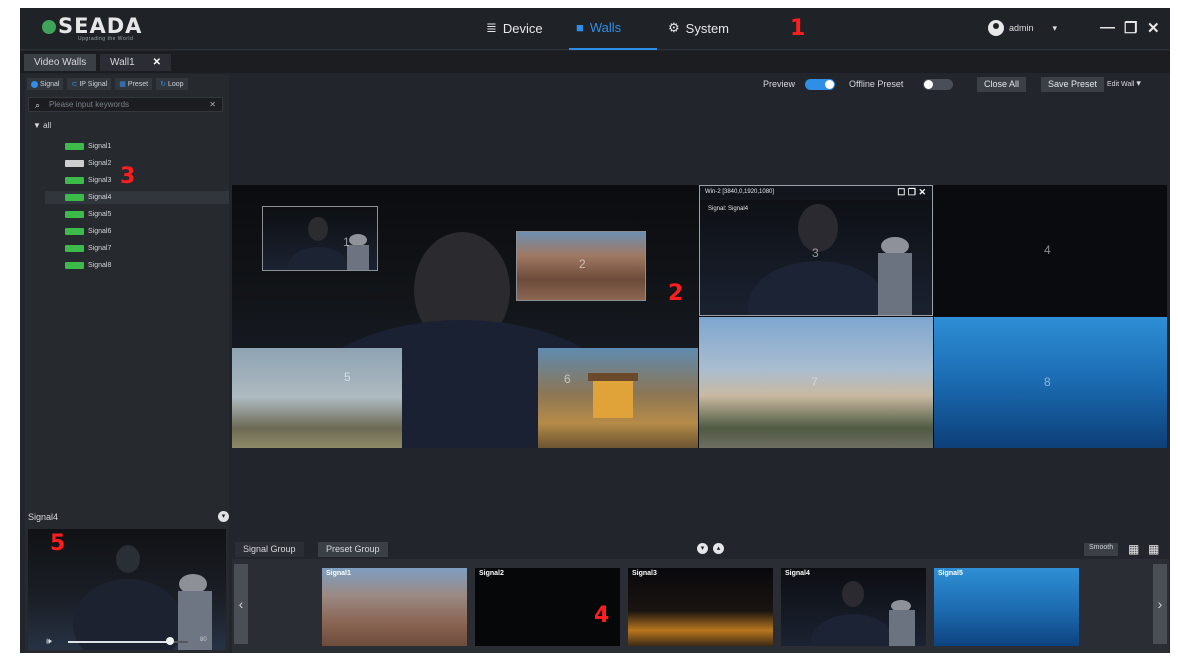 This screenshot has width=1178, height=657. What do you see at coordinates (1133, 549) in the screenshot?
I see `grid-2x2-icon: ▦` at bounding box center [1133, 549].